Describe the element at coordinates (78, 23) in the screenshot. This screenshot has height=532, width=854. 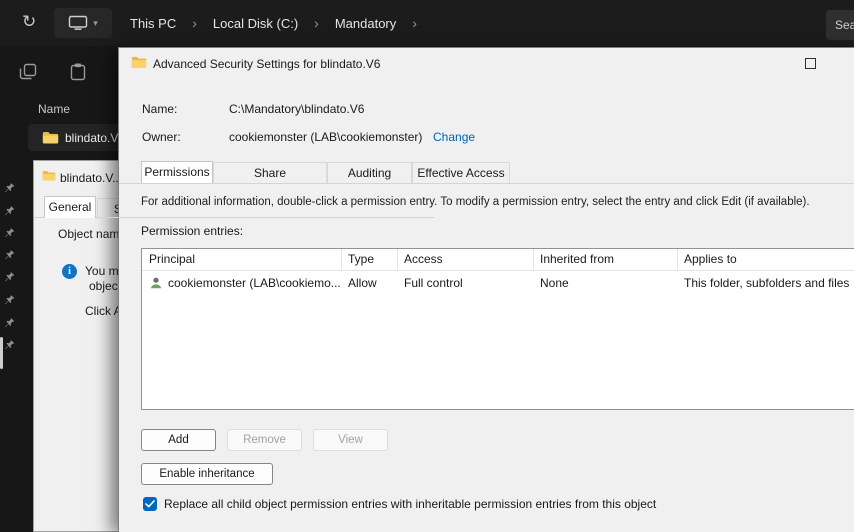
I see `this-pc-monitor-icon` at that location.